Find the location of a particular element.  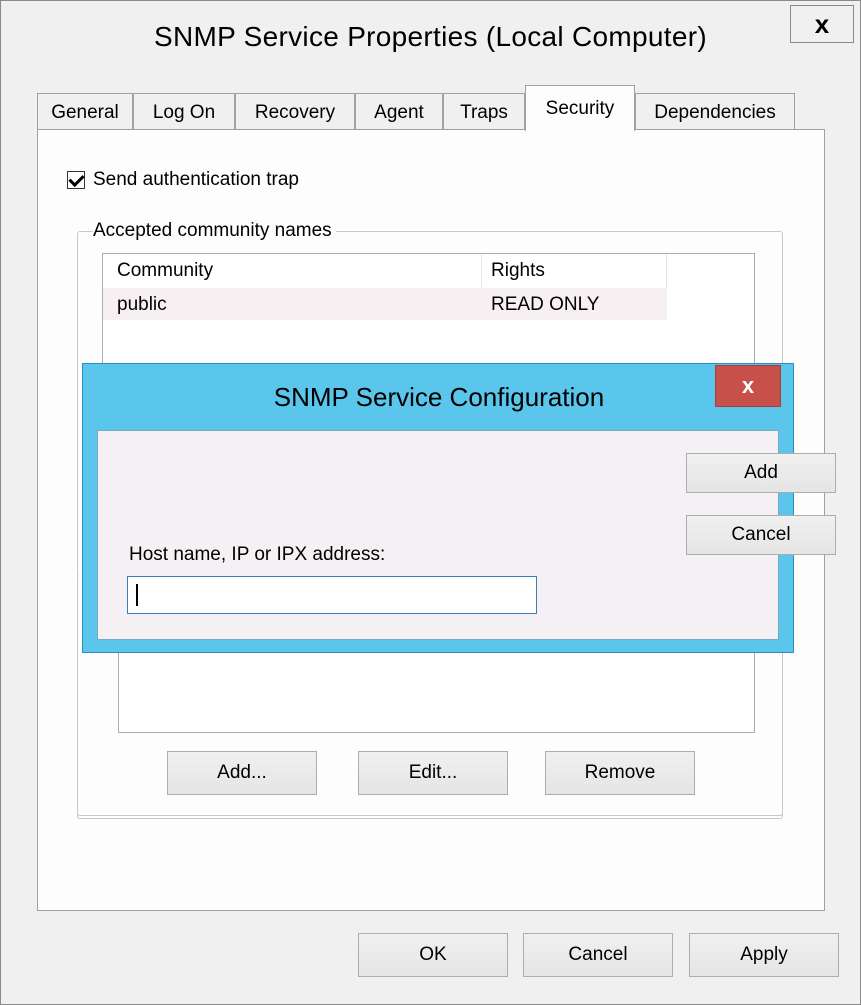

send-auth-trap-row: Send authentication trap is located at coordinates (183, 180).